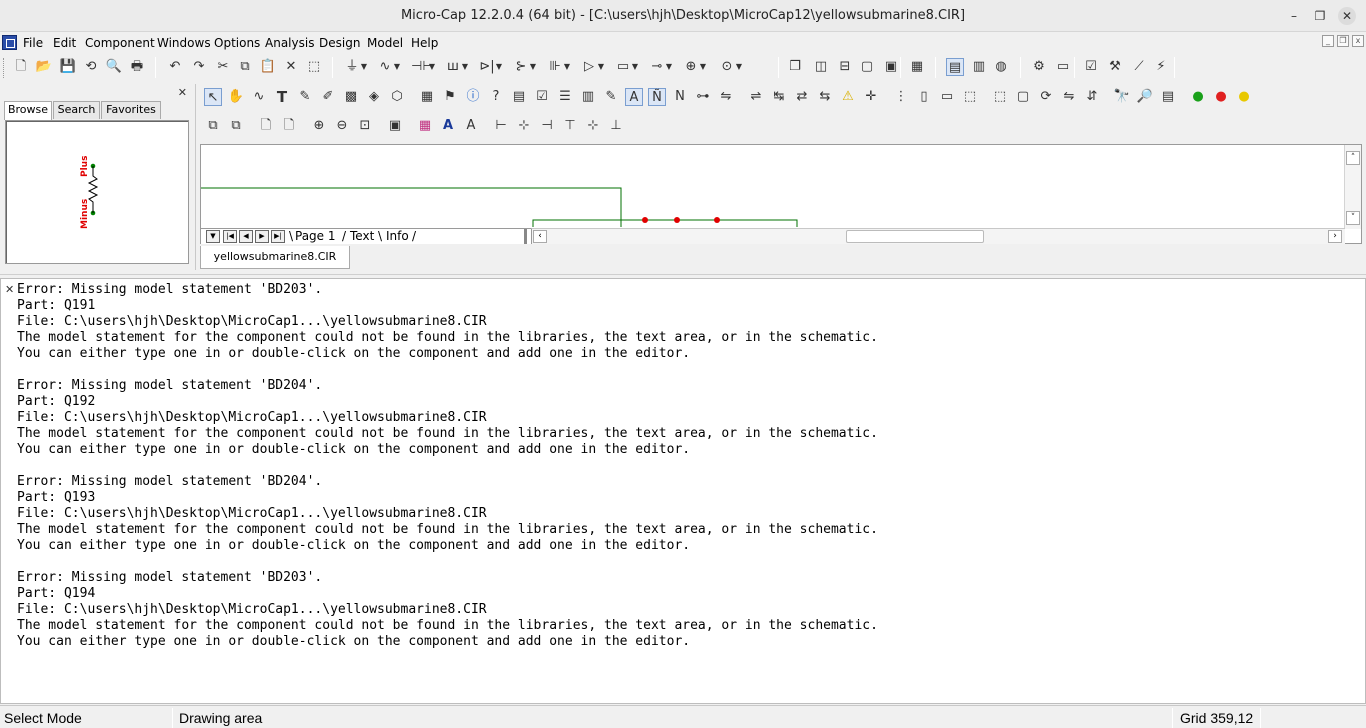  I want to click on plot-icon: ⟋, so click(1139, 67).